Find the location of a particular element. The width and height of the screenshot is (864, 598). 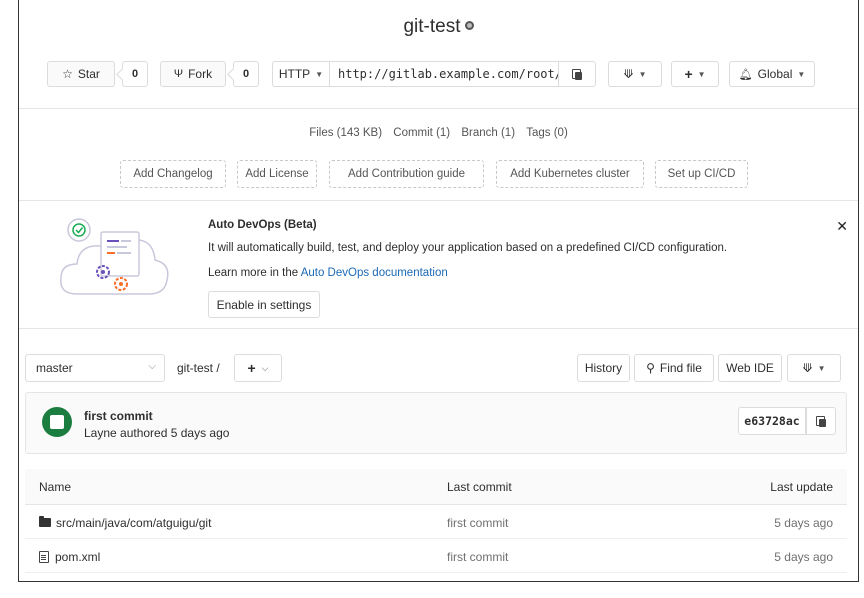

column-last-update: Last update is located at coordinates (801, 487).